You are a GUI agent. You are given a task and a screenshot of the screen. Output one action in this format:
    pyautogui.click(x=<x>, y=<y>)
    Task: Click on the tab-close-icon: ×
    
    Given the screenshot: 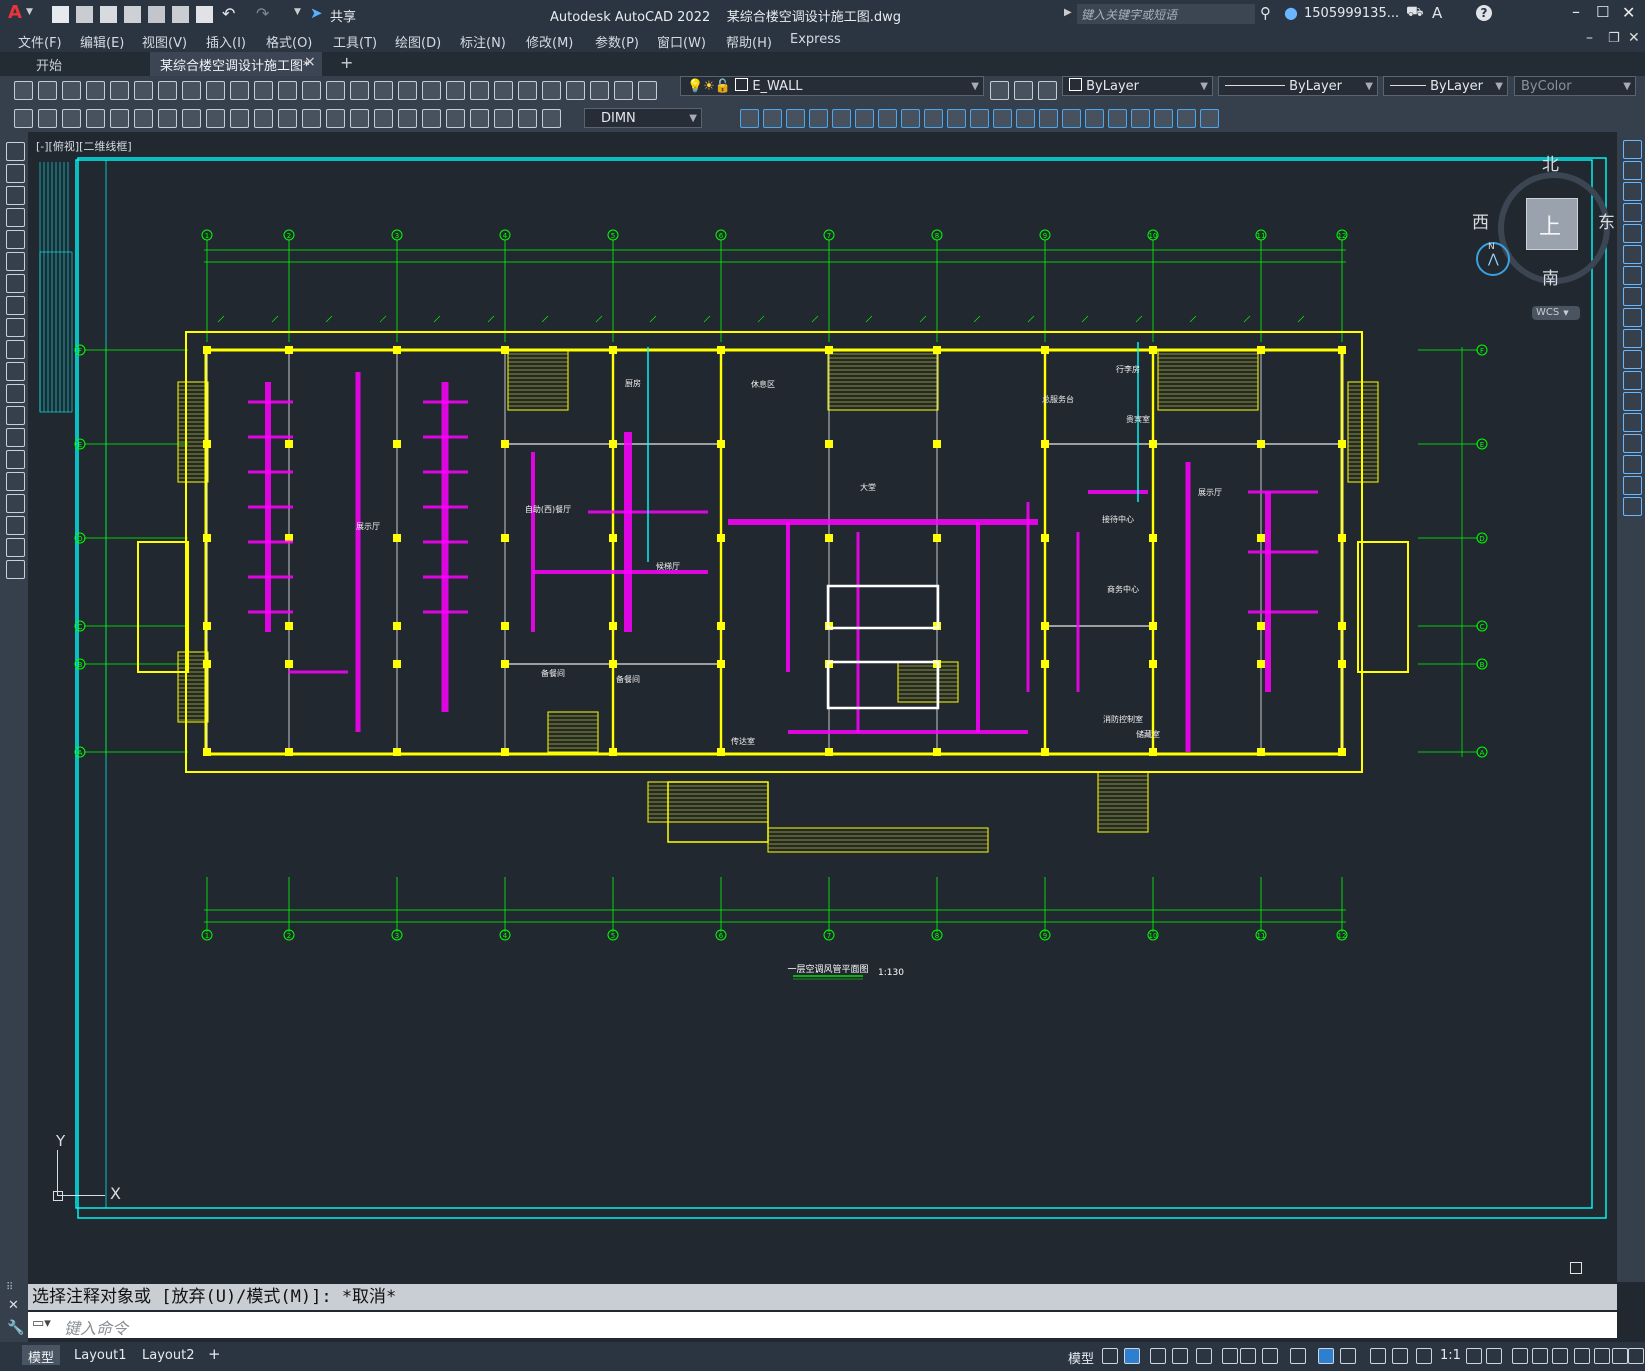 What is the action you would take?
    pyautogui.click(x=310, y=62)
    